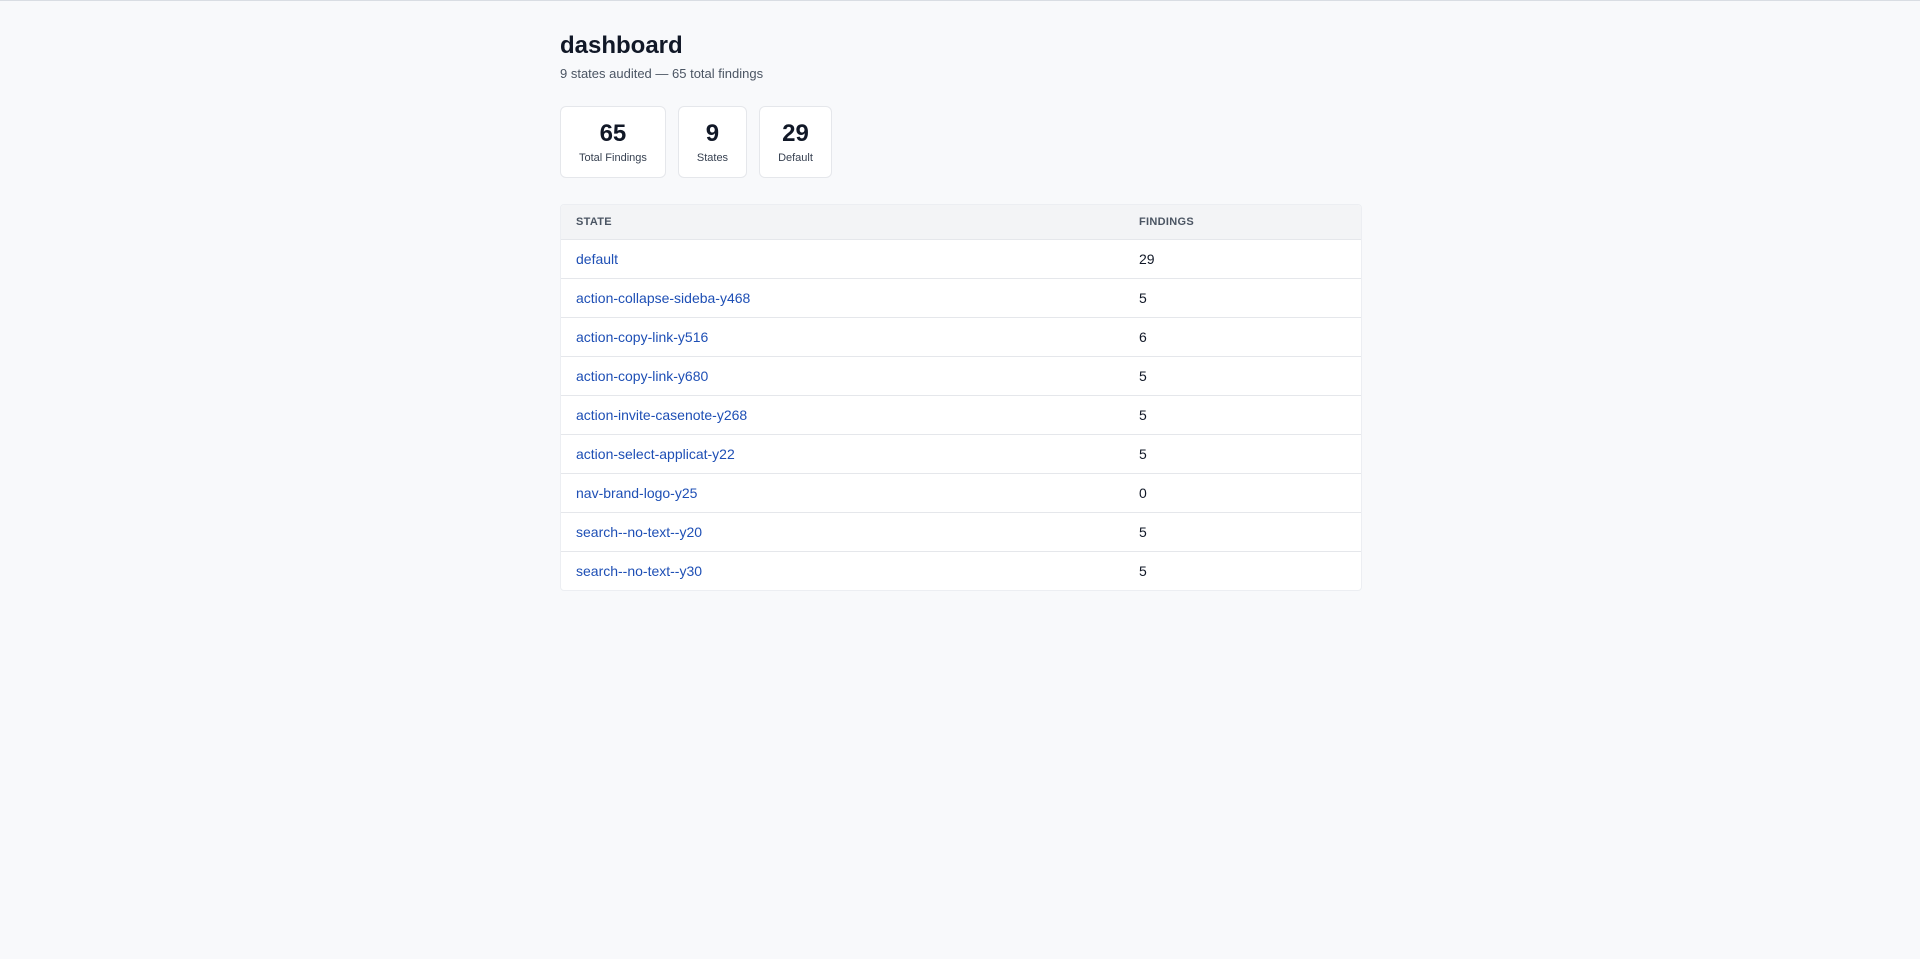 The height and width of the screenshot is (959, 1920). I want to click on state-link-action-select-applicat-y22: action-select-applicat-y22, so click(655, 454).